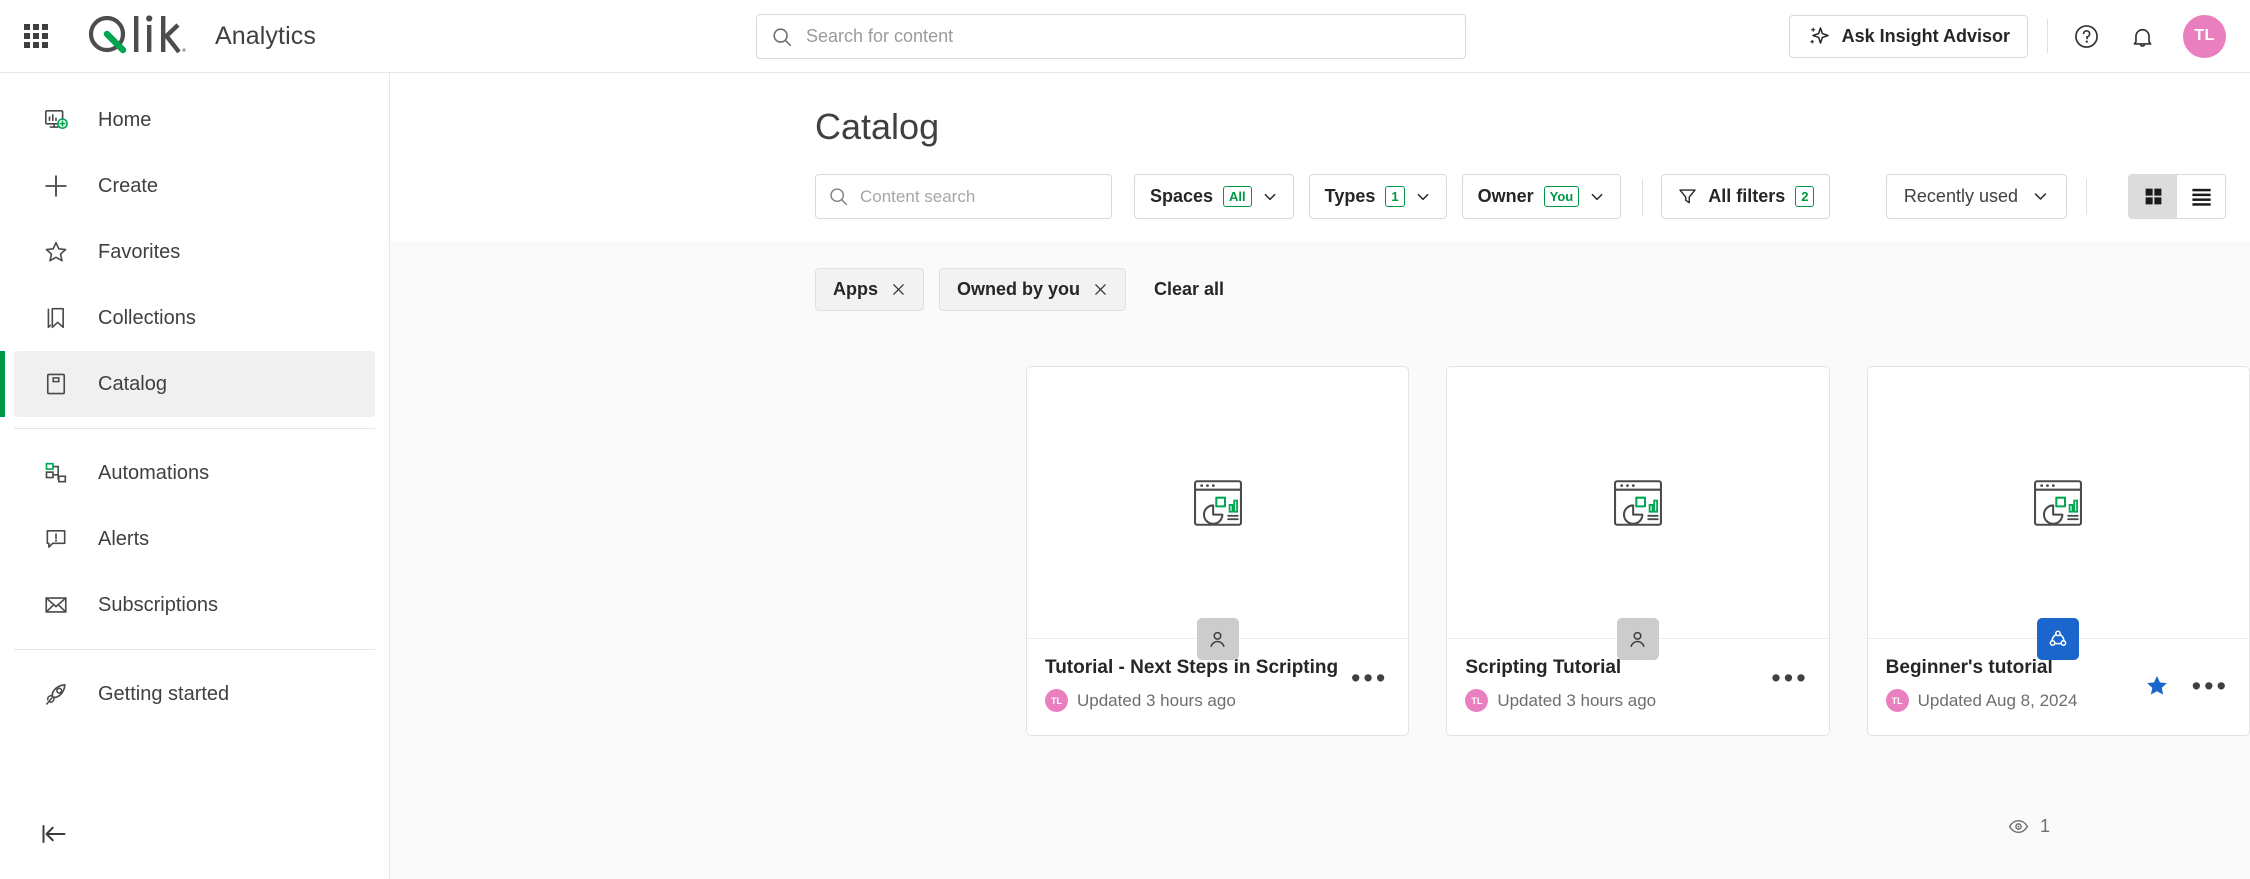  Describe the element at coordinates (1395, 196) in the screenshot. I see `types-filter-badge: 1` at that location.